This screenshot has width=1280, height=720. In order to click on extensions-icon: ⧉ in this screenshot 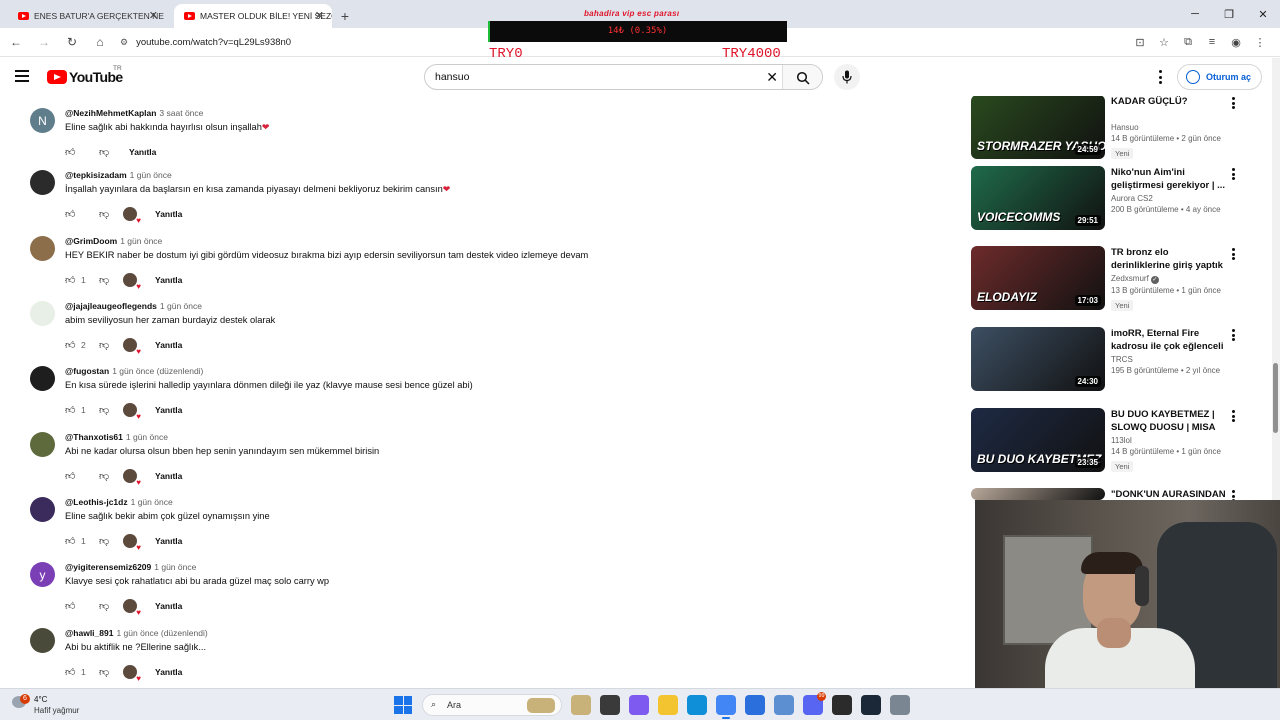, I will do `click(1188, 42)`.